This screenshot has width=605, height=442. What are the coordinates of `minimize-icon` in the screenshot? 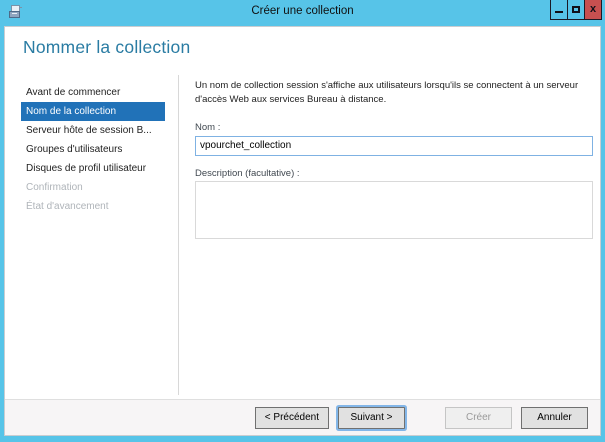 It's located at (559, 12).